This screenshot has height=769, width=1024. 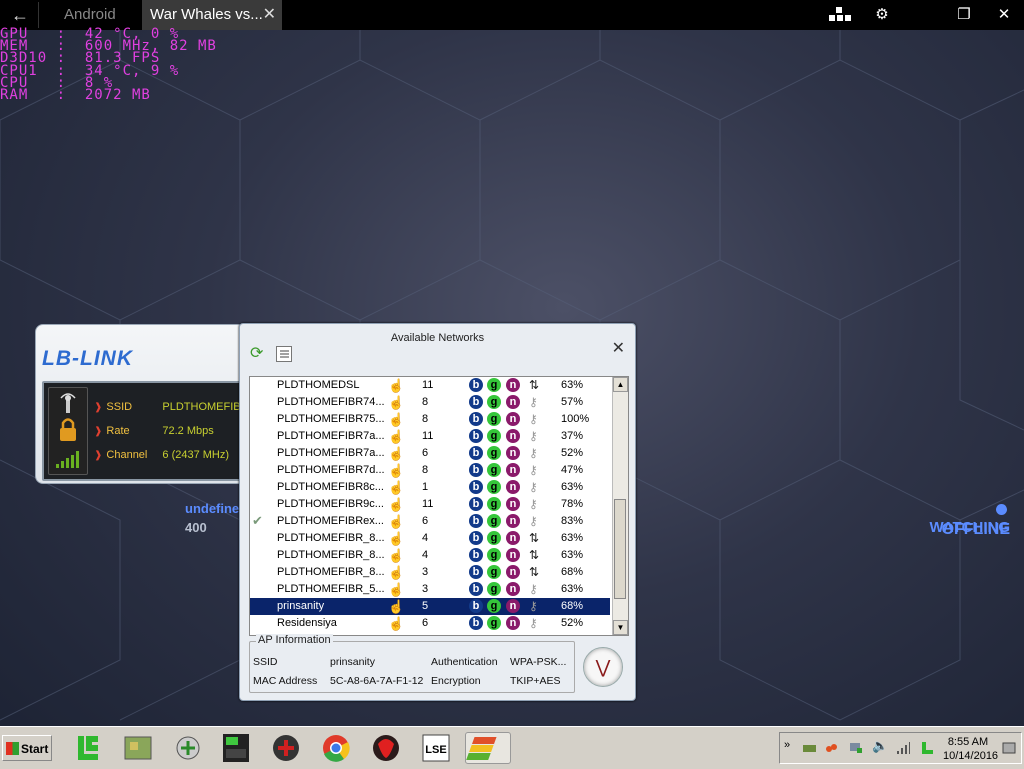 I want to click on ap-info-legend: AP Information, so click(x=294, y=640).